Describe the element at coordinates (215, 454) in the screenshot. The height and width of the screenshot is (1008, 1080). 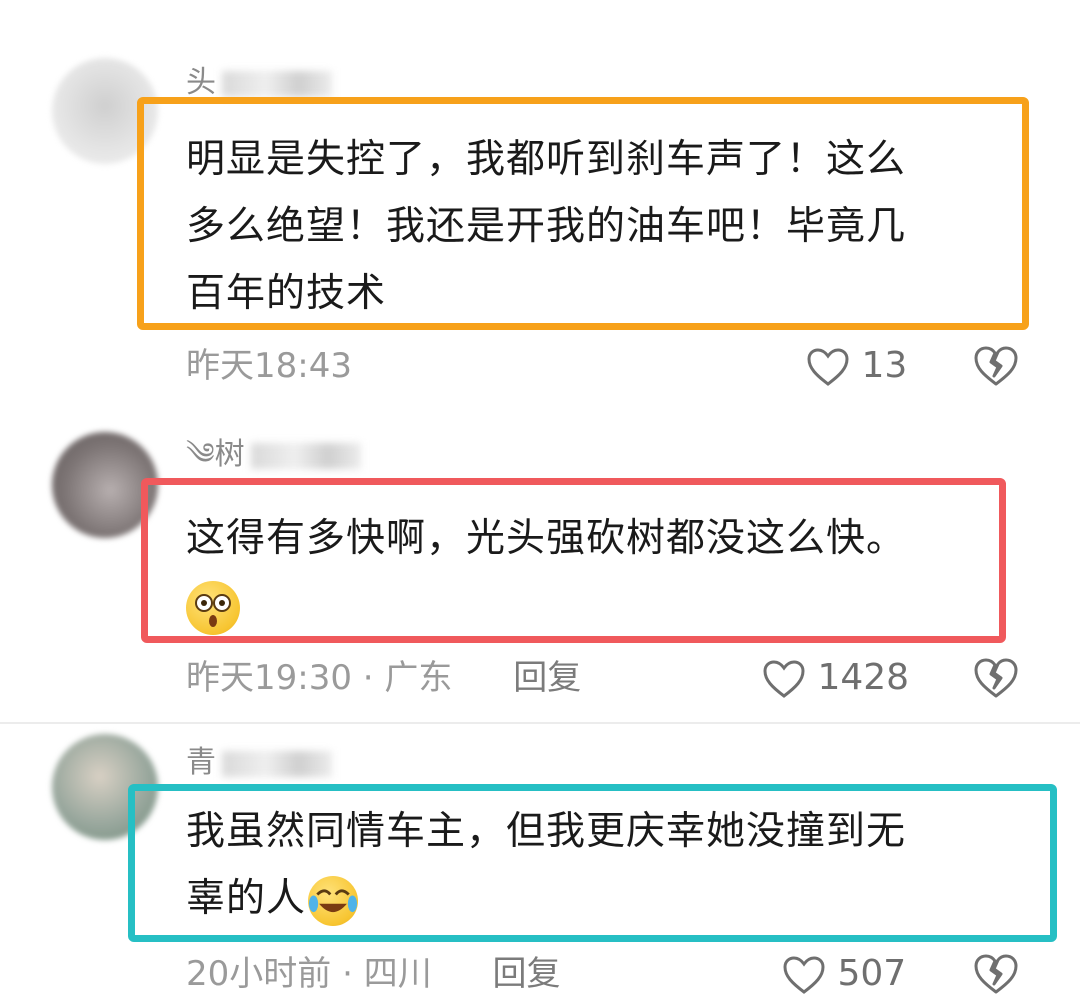
I see `username-text: ༄树` at that location.